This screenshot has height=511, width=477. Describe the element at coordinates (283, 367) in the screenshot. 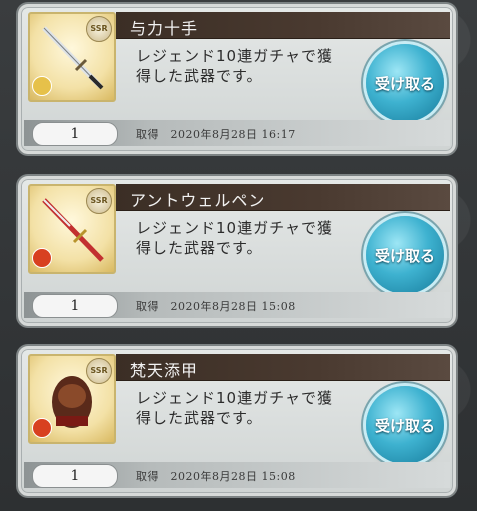

I see `item-title-bar: 梵天添甲` at that location.